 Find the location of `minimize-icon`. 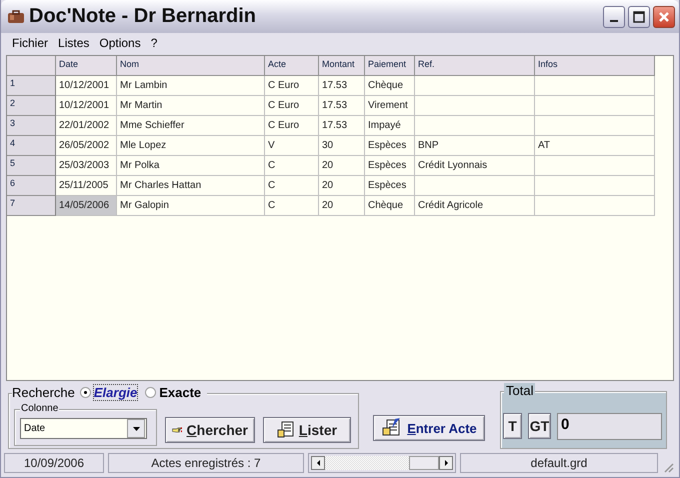

minimize-icon is located at coordinates (614, 21).